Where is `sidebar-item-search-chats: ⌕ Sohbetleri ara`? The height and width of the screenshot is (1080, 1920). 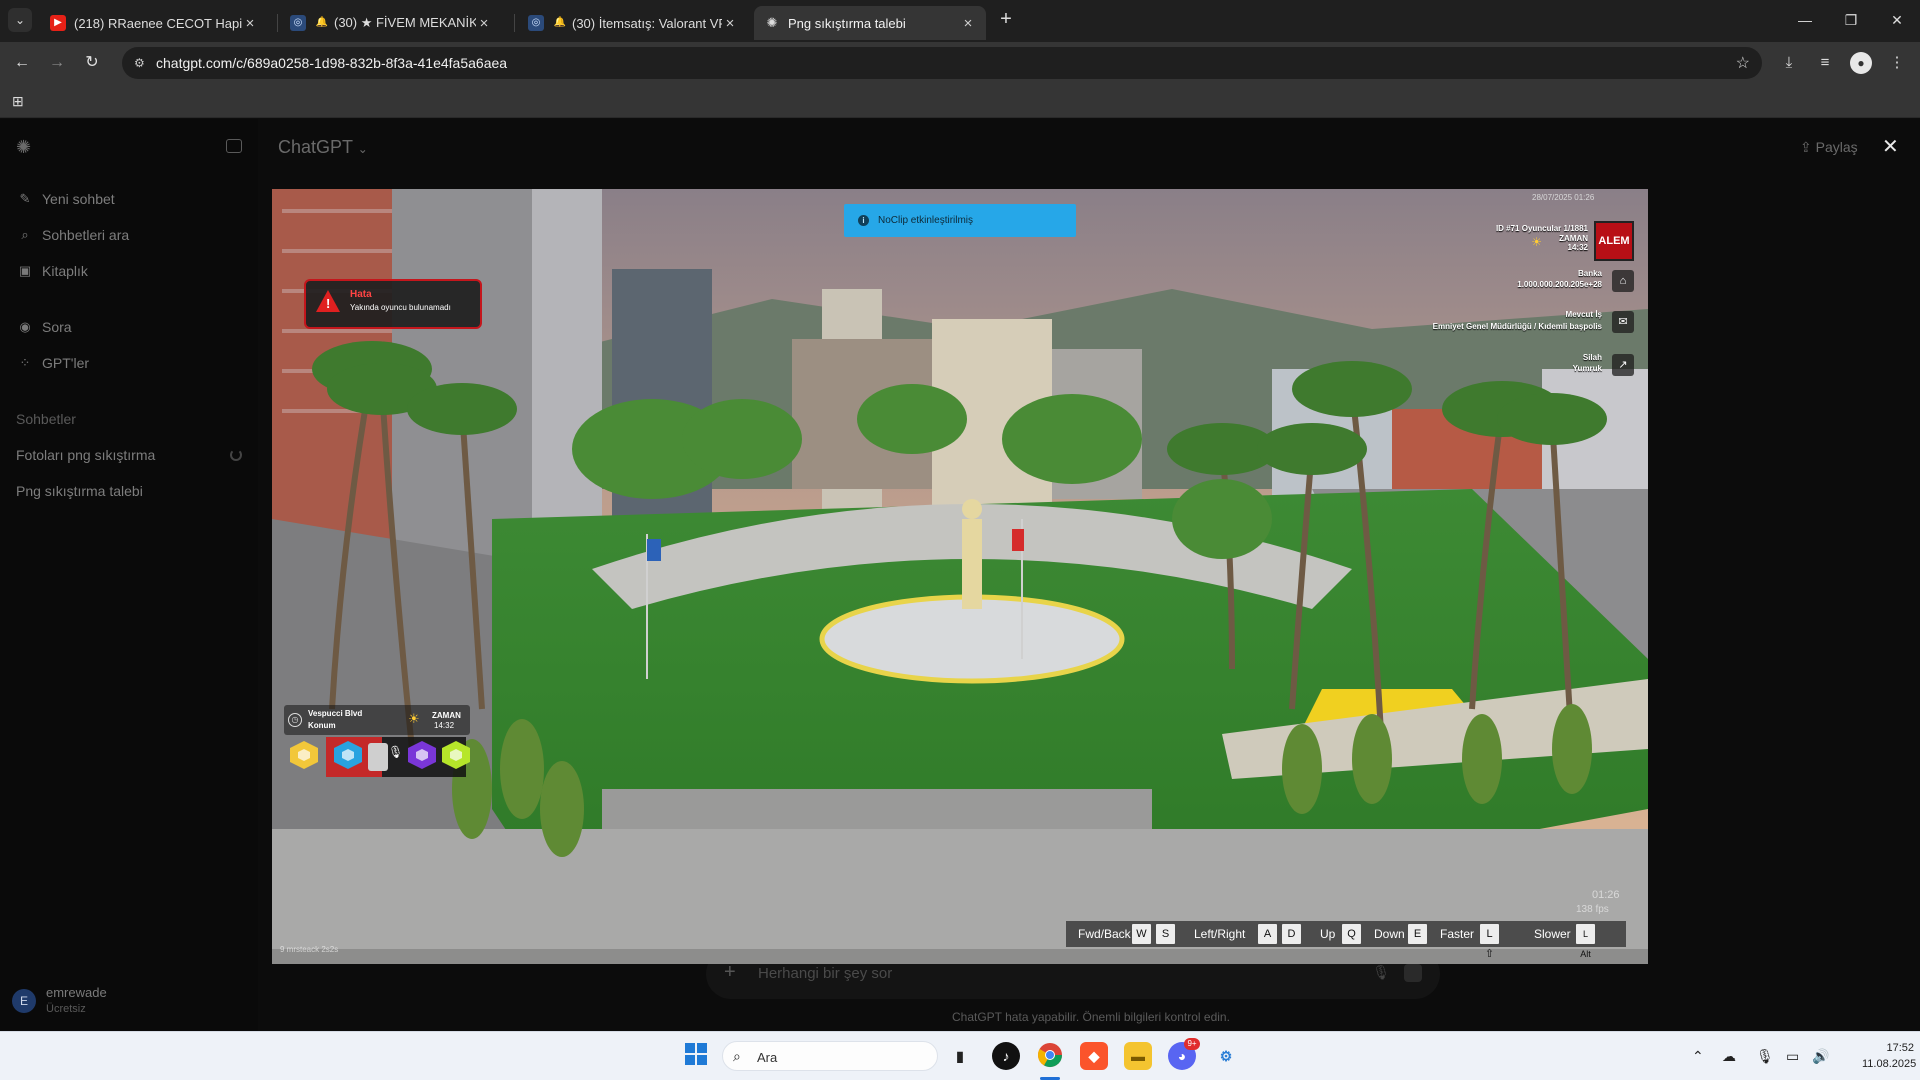
sidebar-item-search-chats: ⌕ Sohbetleri ara is located at coordinates (72, 235).